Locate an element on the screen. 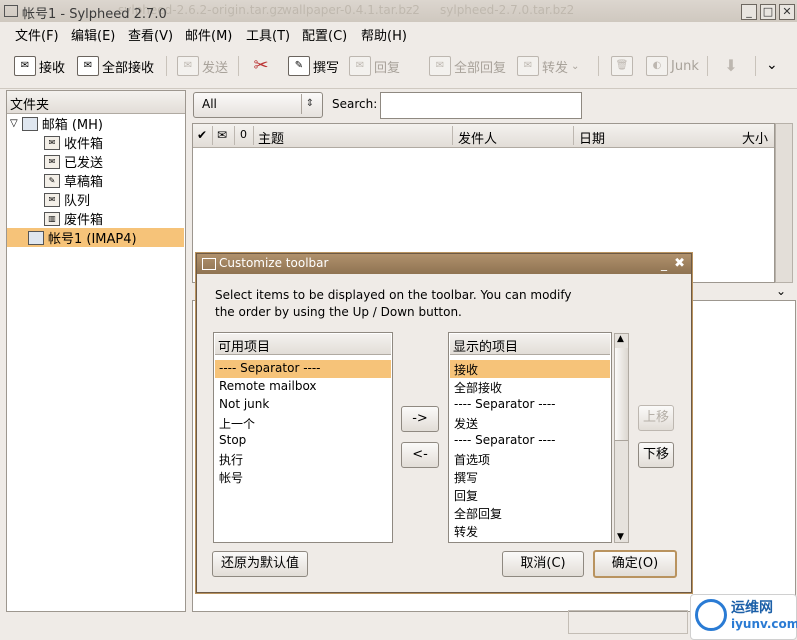 The height and width of the screenshot is (640, 797). available-item: Stop is located at coordinates (303, 441).